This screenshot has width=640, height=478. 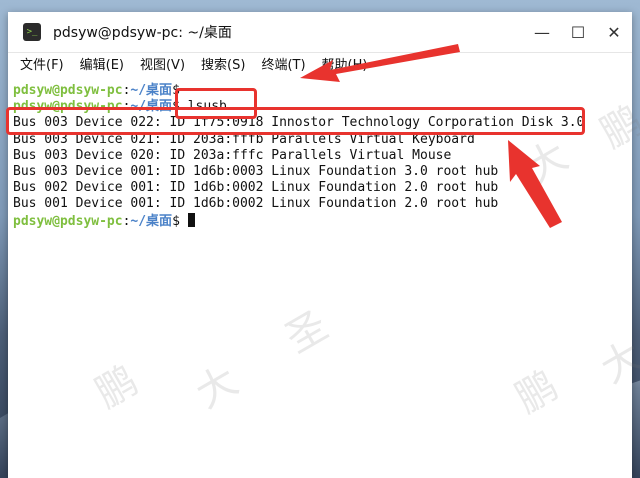 What do you see at coordinates (578, 32) in the screenshot?
I see `maximize-button: ☐` at bounding box center [578, 32].